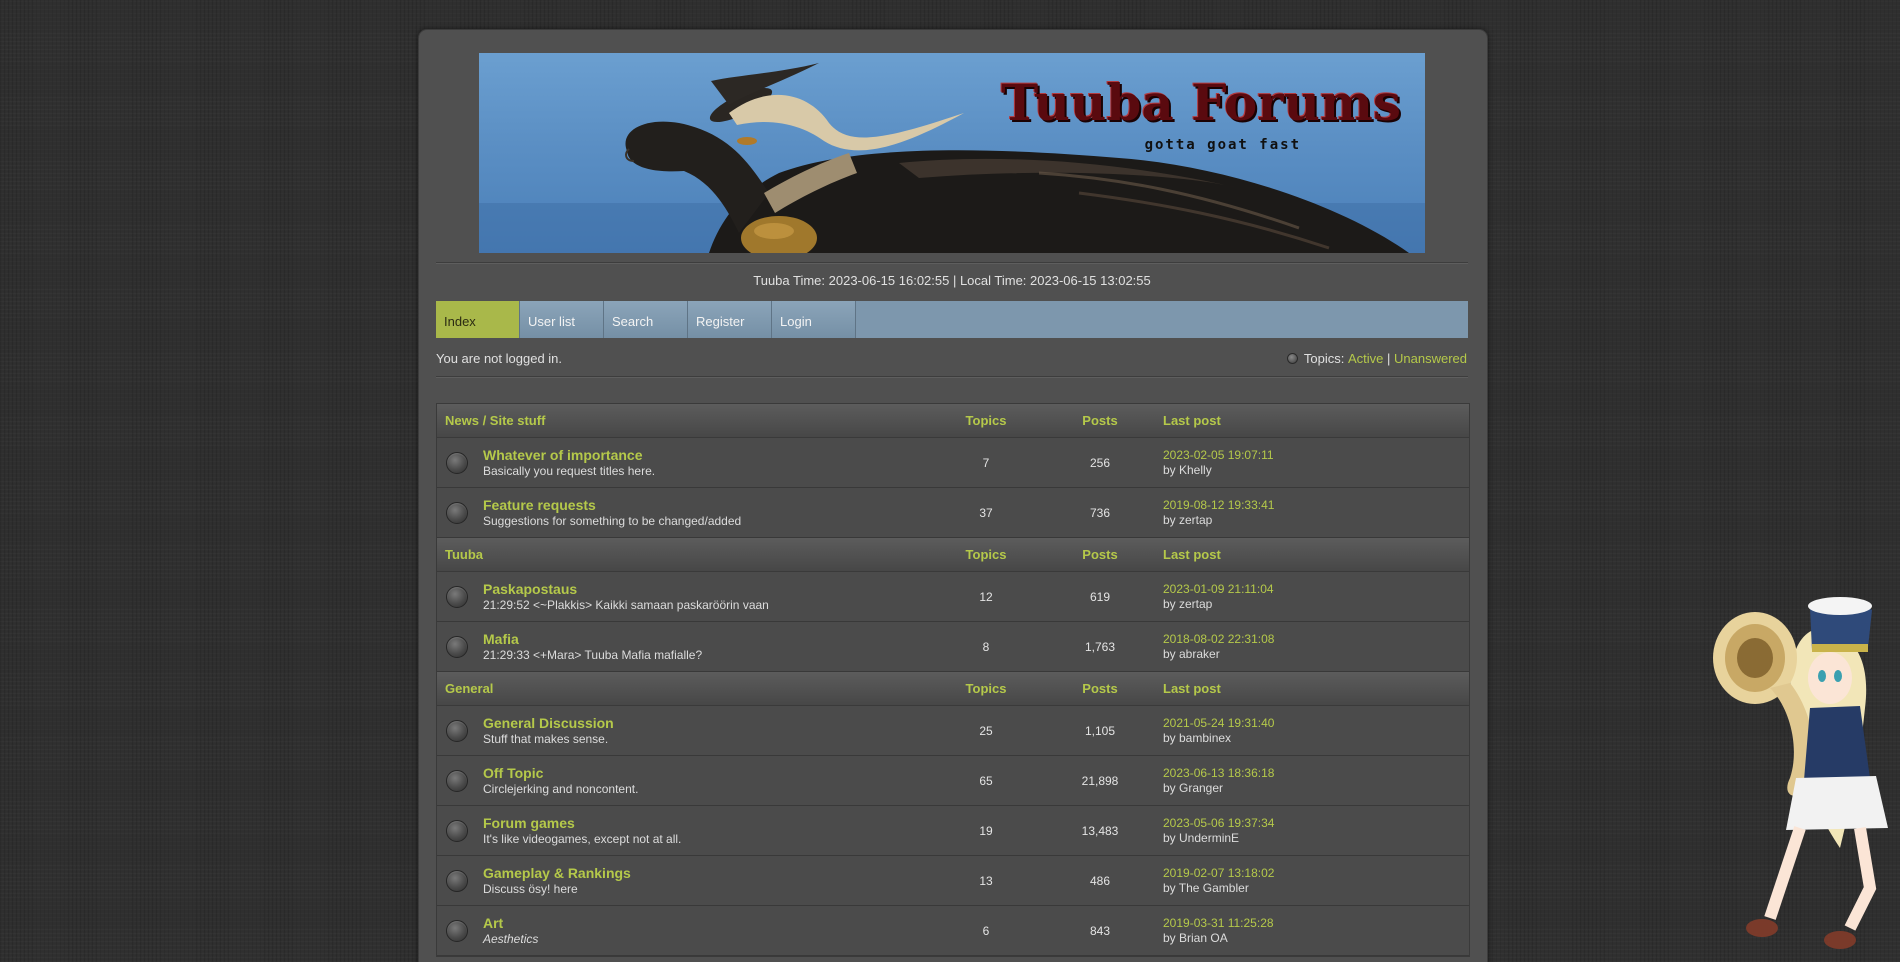  Describe the element at coordinates (539, 505) in the screenshot. I see `forum-link: Feature requests` at that location.